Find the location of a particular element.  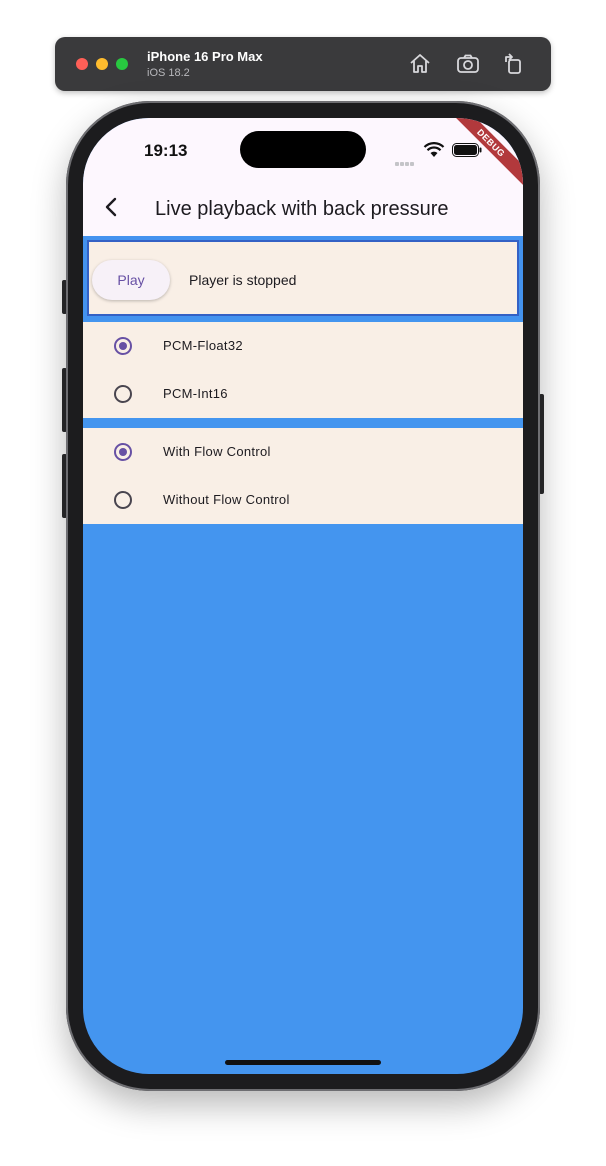

radio-item-pcm-int16: PCM-Int16 is located at coordinates (303, 394).